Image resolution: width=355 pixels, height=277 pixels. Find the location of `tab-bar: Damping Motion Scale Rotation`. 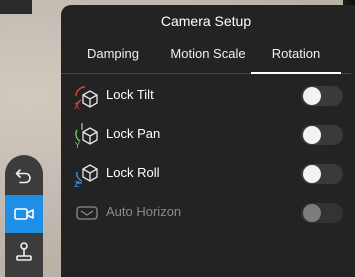

tab-bar: Damping Motion Scale Rotation is located at coordinates (206, 59).